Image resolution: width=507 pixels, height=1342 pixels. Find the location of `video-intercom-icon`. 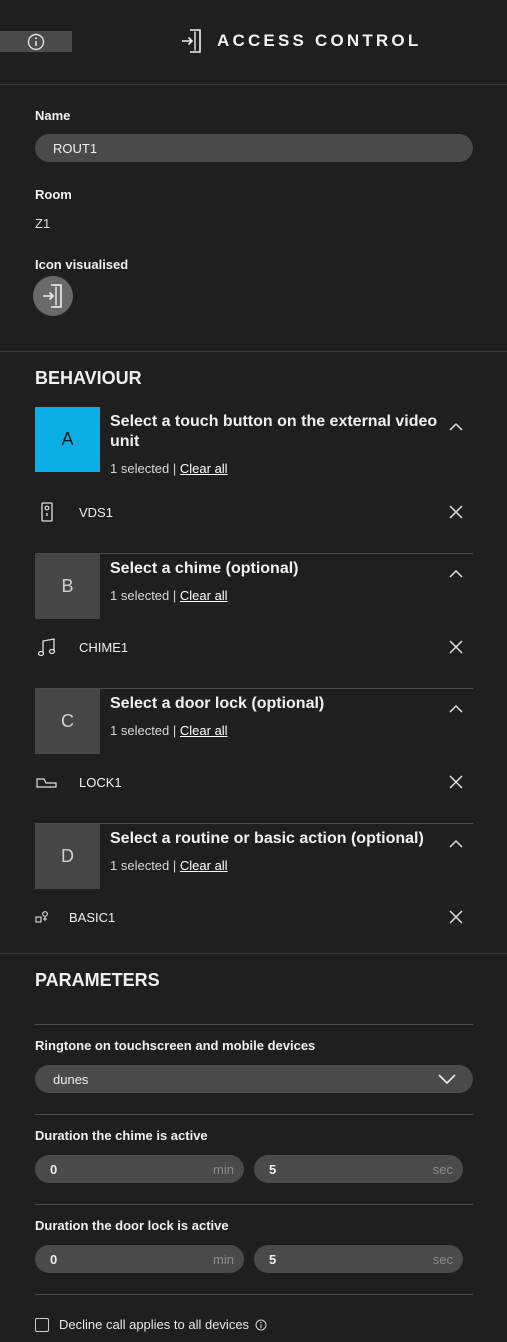

video-intercom-icon is located at coordinates (47, 512).